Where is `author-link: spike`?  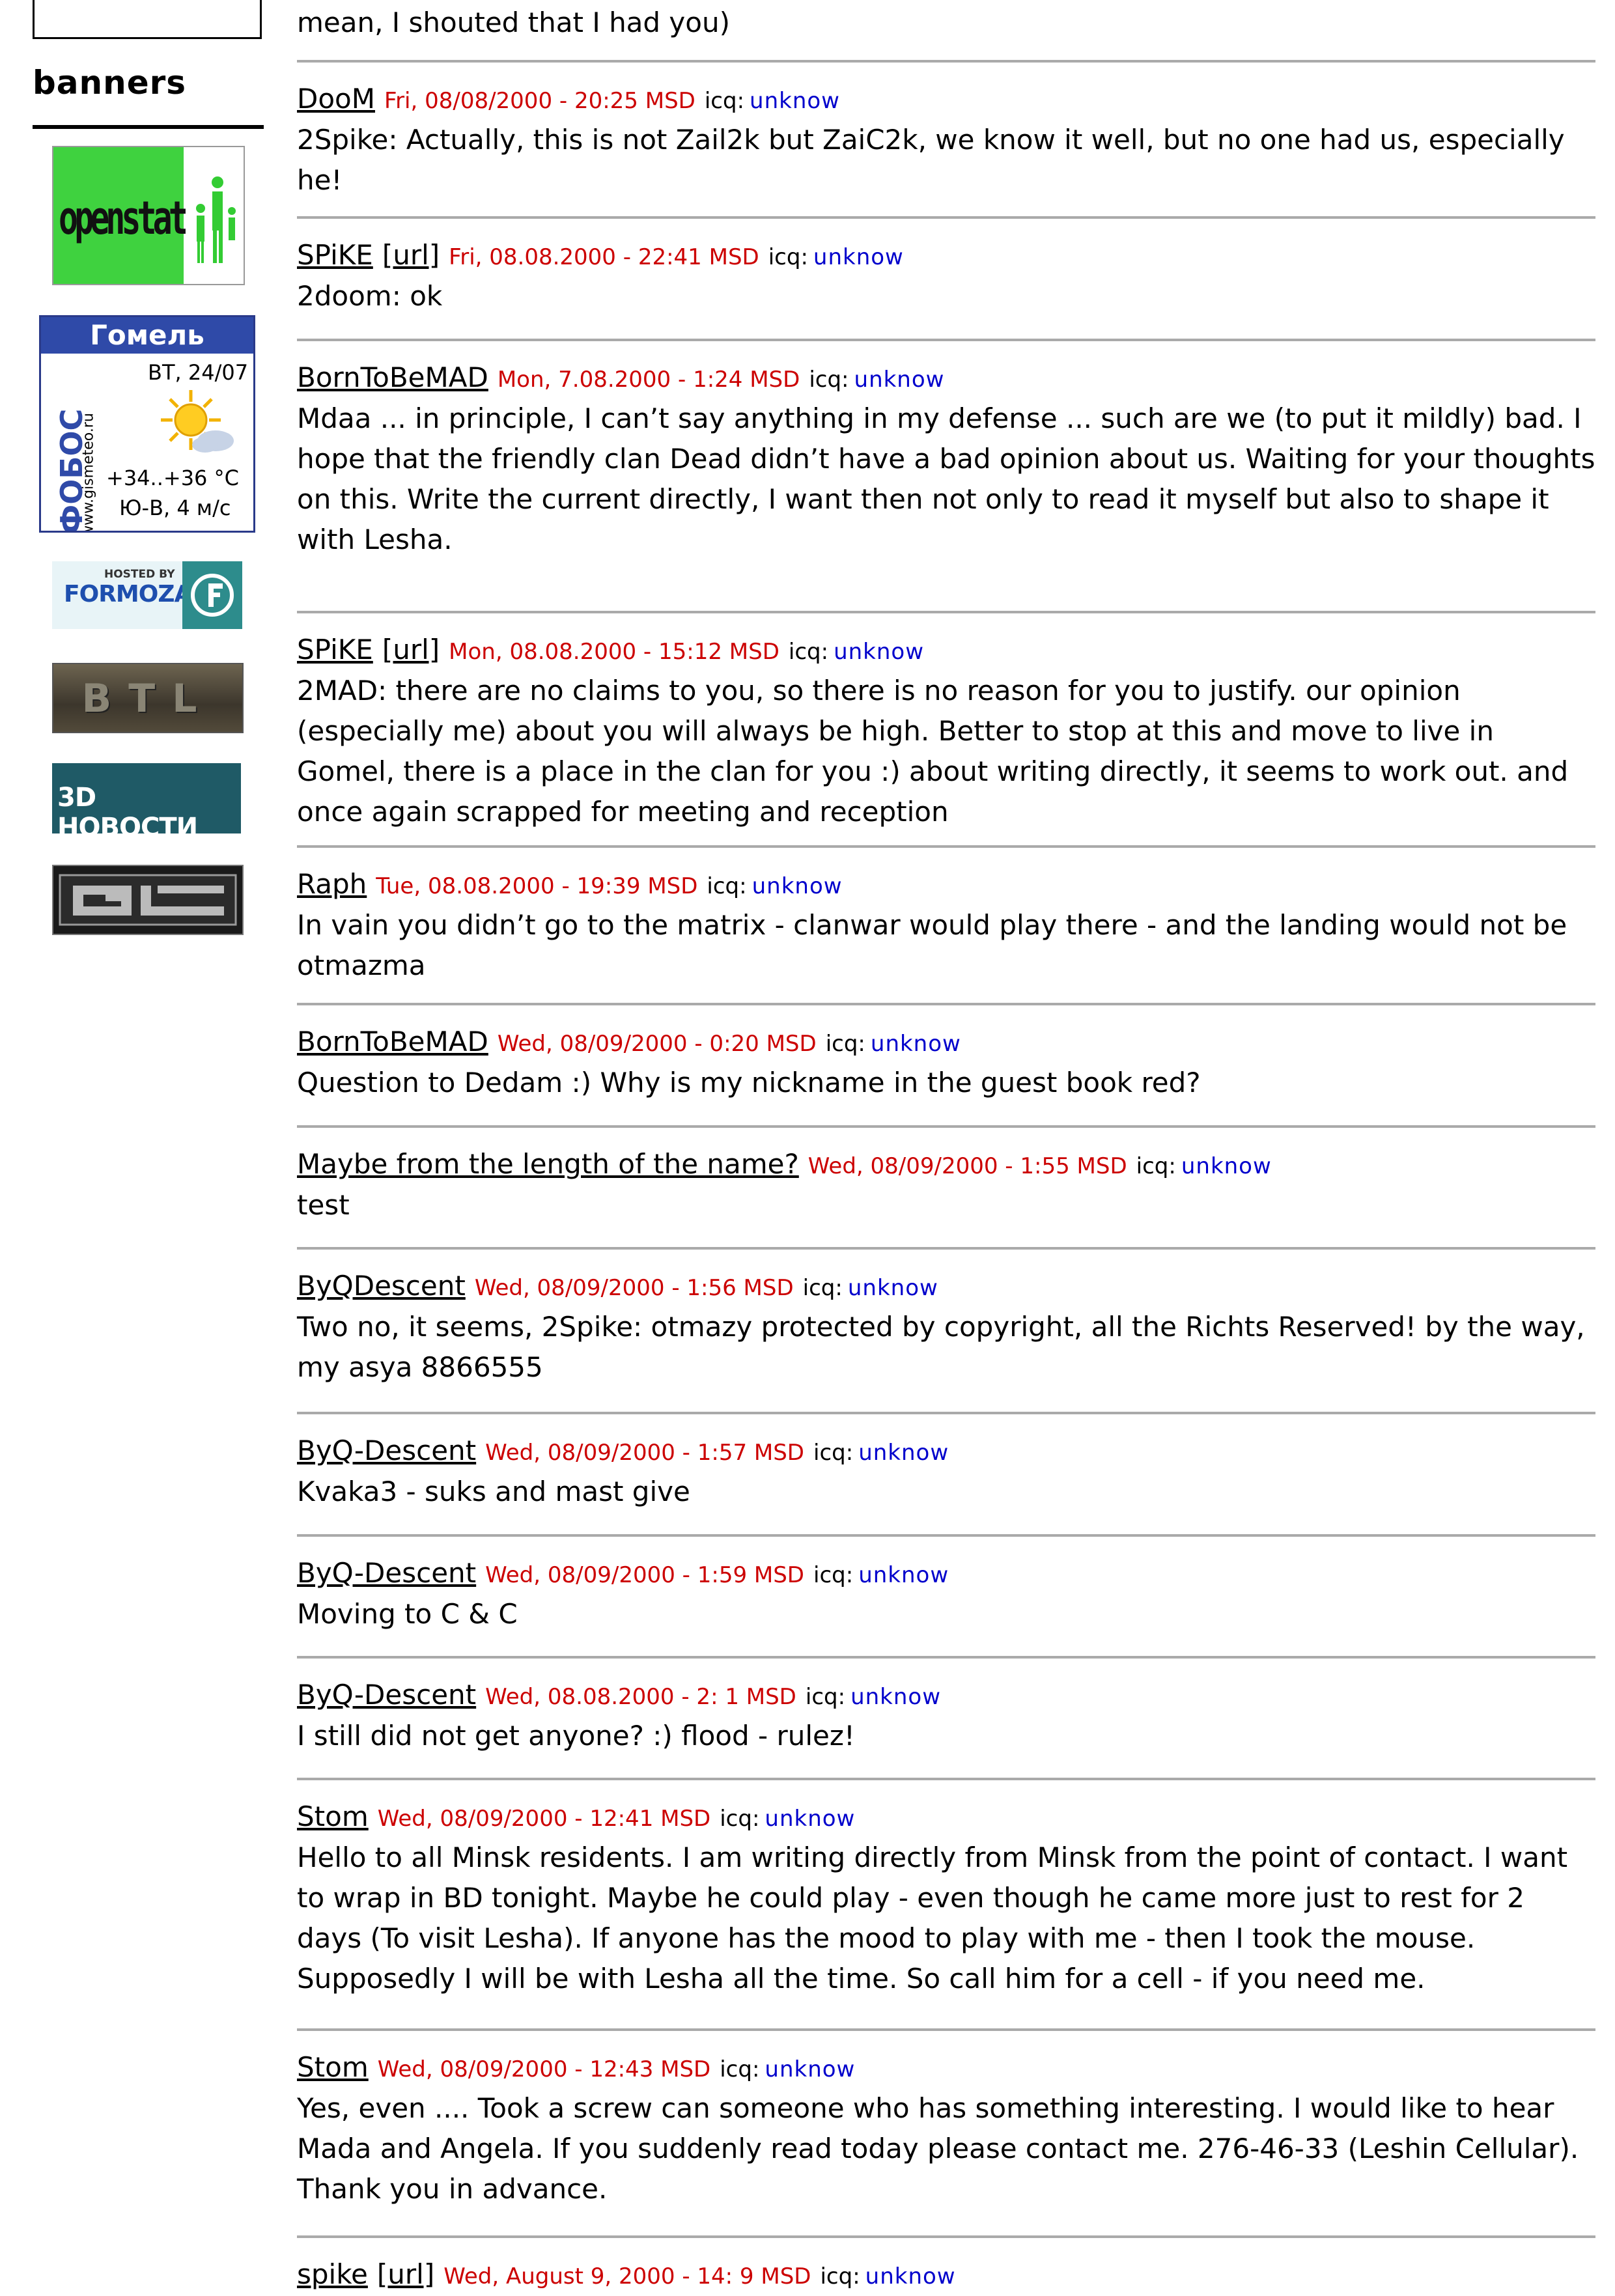 author-link: spike is located at coordinates (332, 2274).